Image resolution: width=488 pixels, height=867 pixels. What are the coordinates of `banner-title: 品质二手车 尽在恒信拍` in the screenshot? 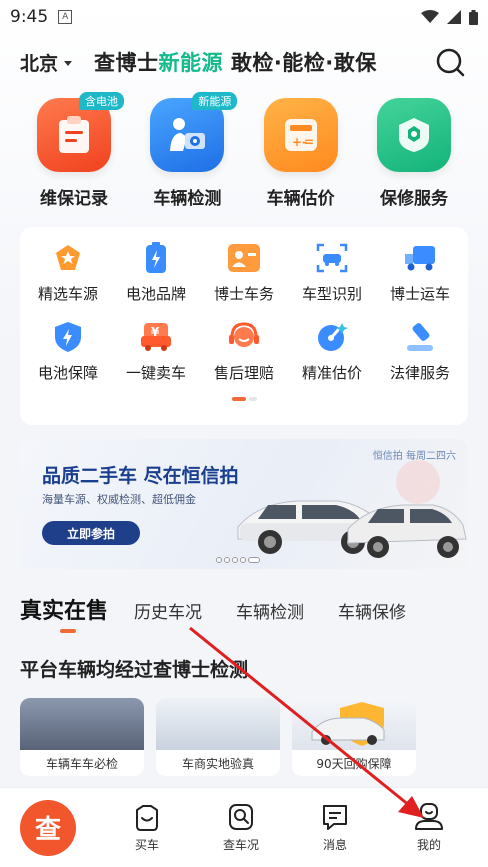 It's located at (140, 476).